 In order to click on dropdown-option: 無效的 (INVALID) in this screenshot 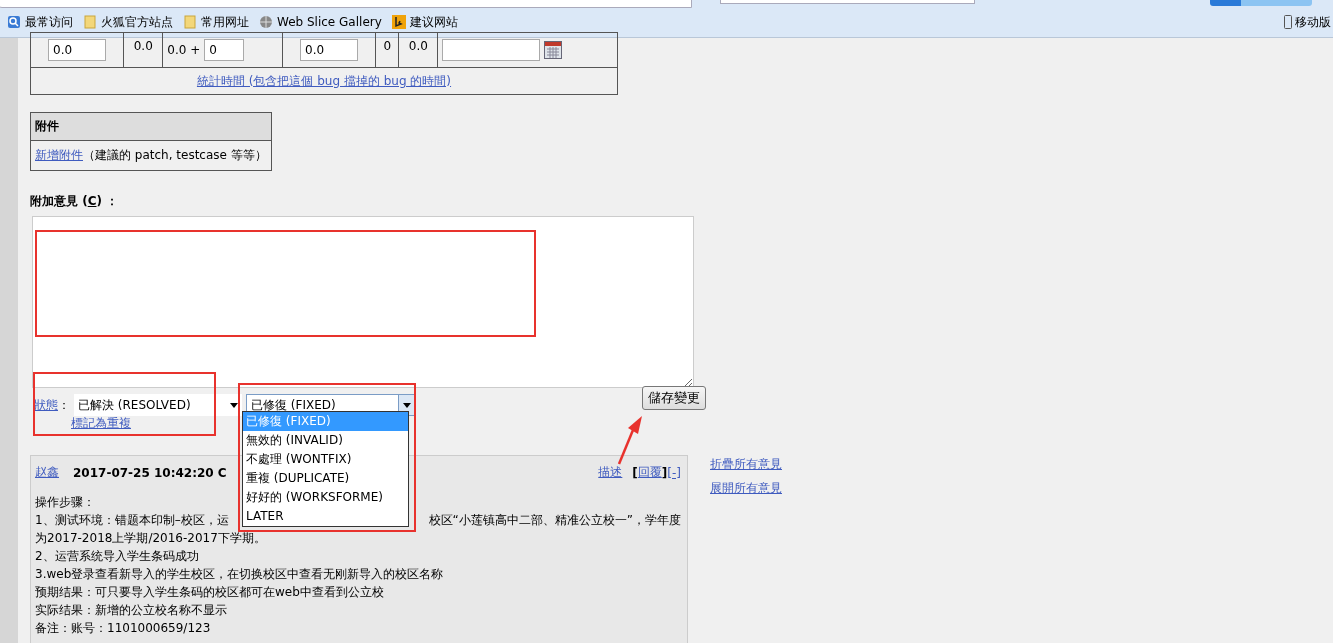, I will do `click(325, 440)`.